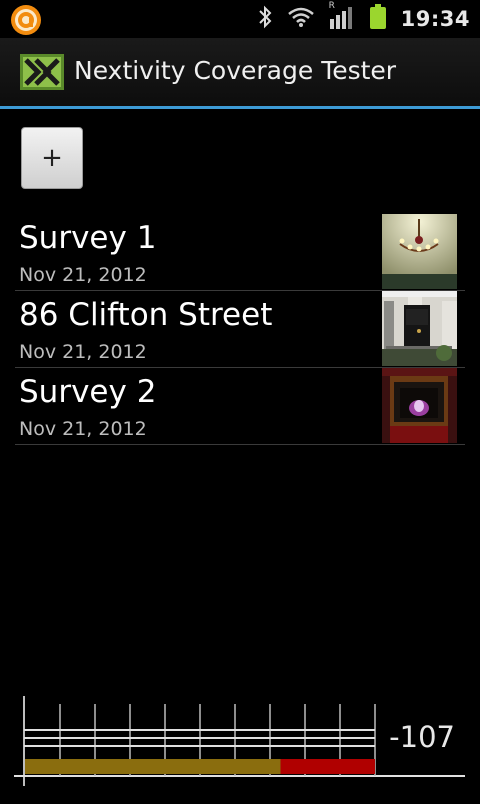 Image resolution: width=480 pixels, height=804 pixels. Describe the element at coordinates (265, 19) in the screenshot. I see `bluetooth-icon` at that location.